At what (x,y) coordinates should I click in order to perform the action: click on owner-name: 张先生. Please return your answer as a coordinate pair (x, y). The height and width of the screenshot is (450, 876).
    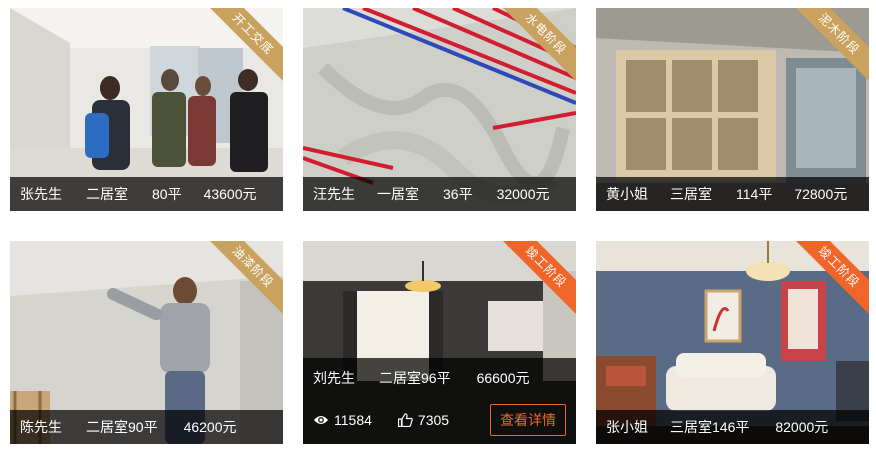
    Looking at the image, I should click on (41, 194).